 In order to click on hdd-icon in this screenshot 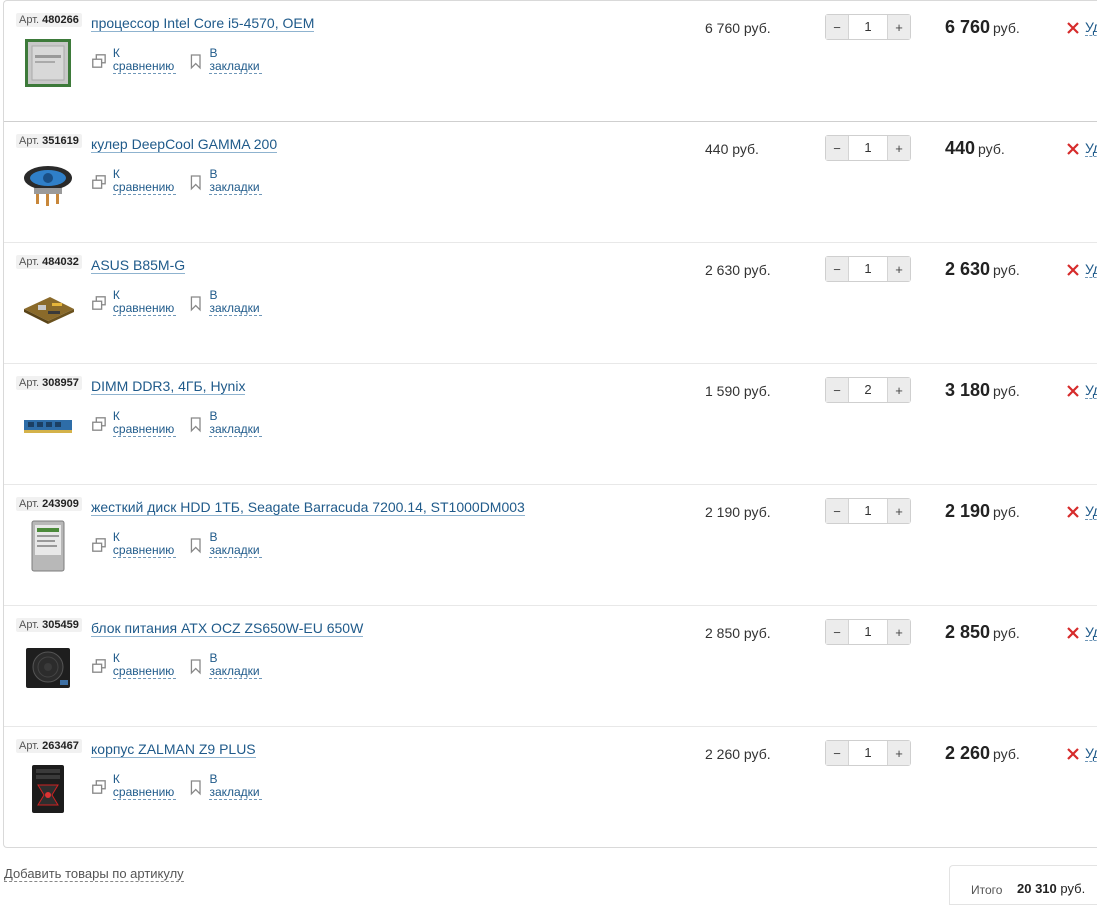, I will do `click(48, 547)`.